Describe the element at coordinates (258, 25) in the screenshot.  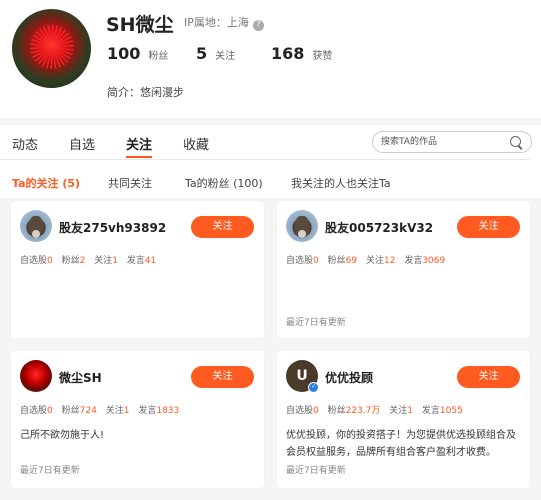
I see `help-icon: ?` at that location.